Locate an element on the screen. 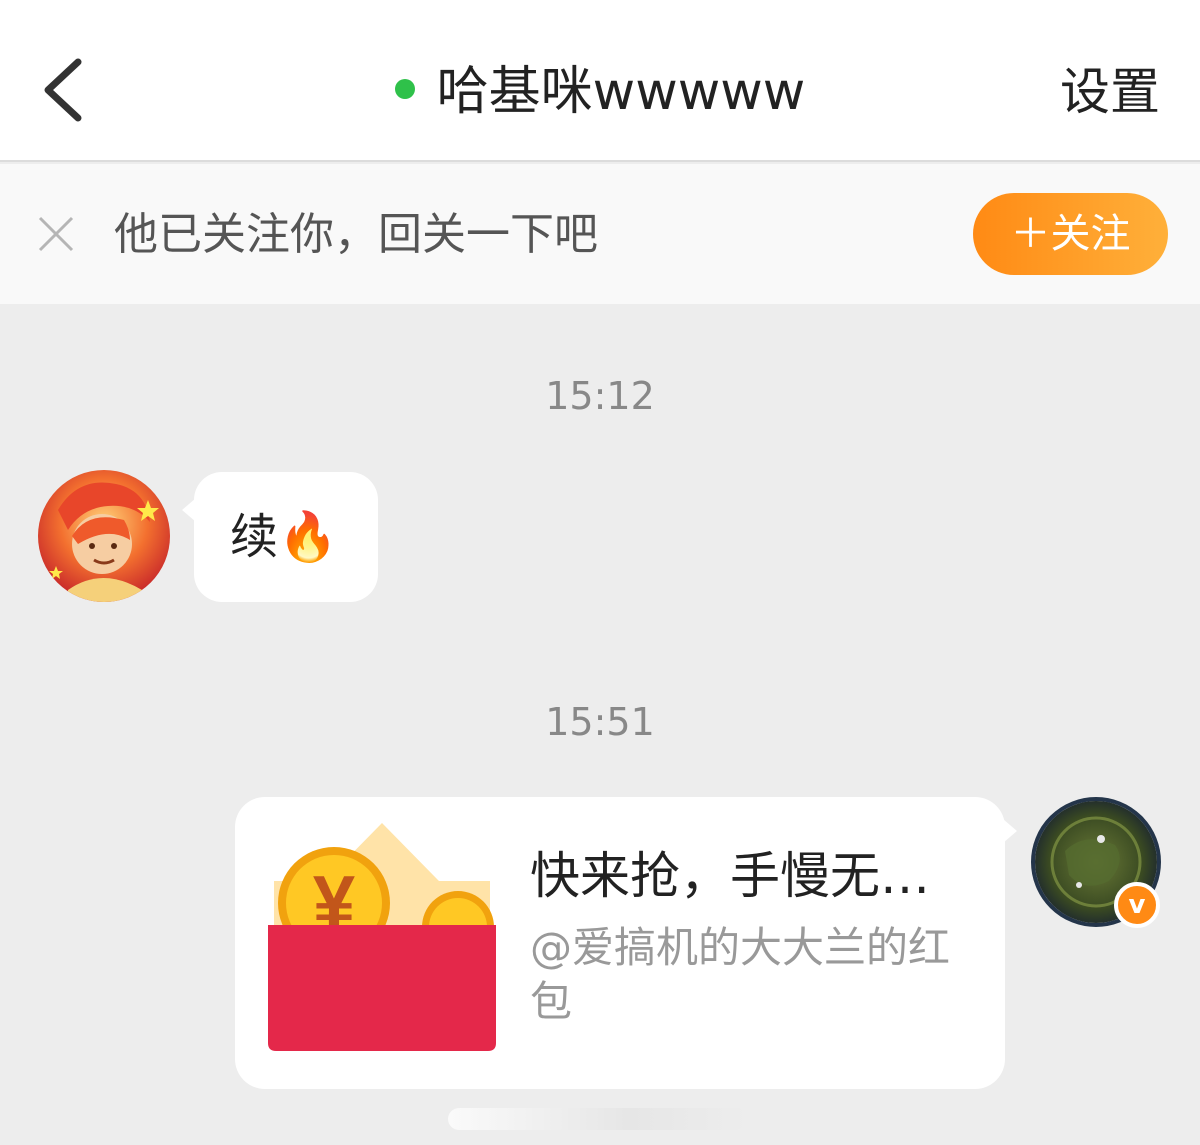 Image resolution: width=1200 pixels, height=1145 pixels. chat-header: 哈基咪wwwww 设置 is located at coordinates (600, 81).